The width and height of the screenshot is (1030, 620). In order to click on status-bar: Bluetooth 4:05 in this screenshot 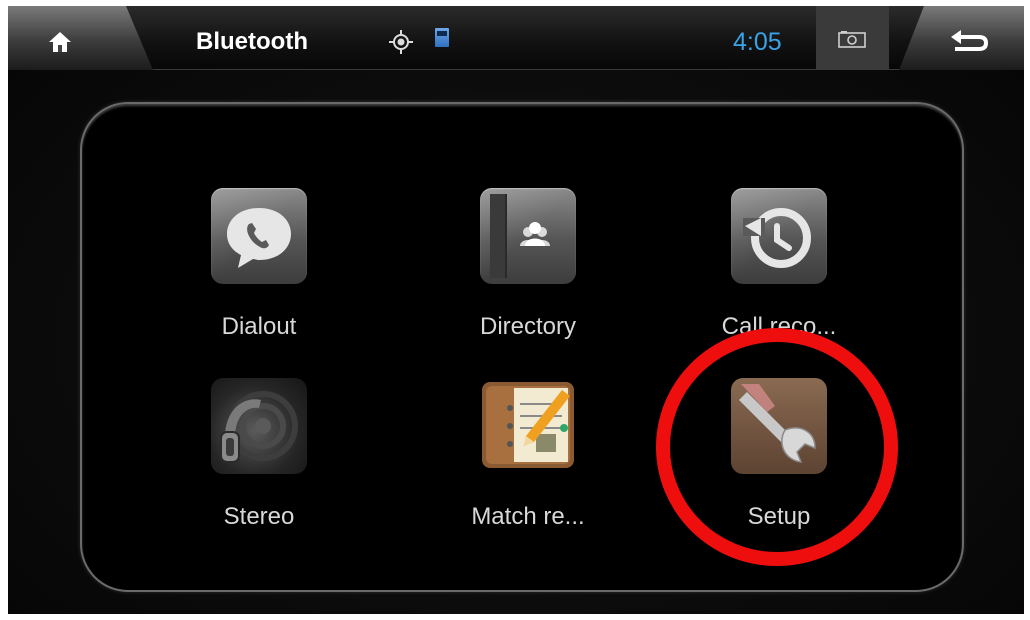, I will do `click(516, 38)`.